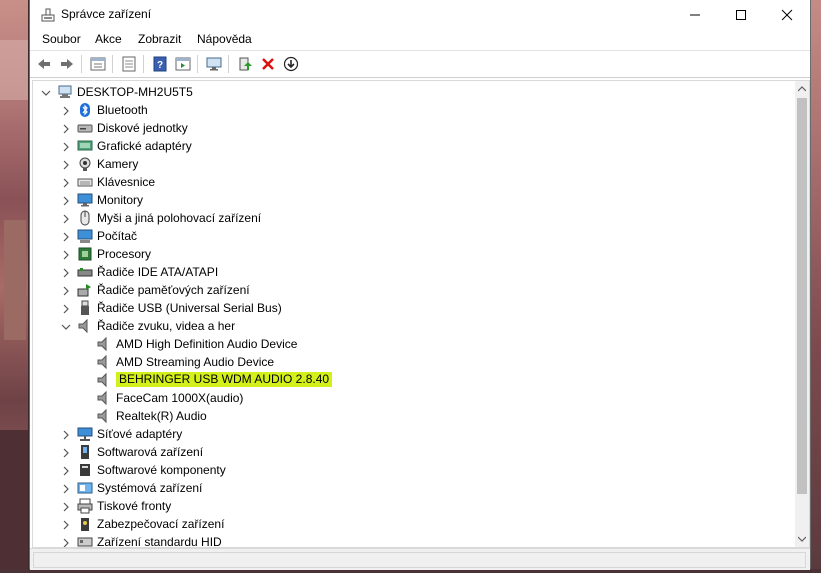  What do you see at coordinates (158, 272) in the screenshot?
I see `tree-category-label: Řadiče IDE ATA/ATAPI` at bounding box center [158, 272].